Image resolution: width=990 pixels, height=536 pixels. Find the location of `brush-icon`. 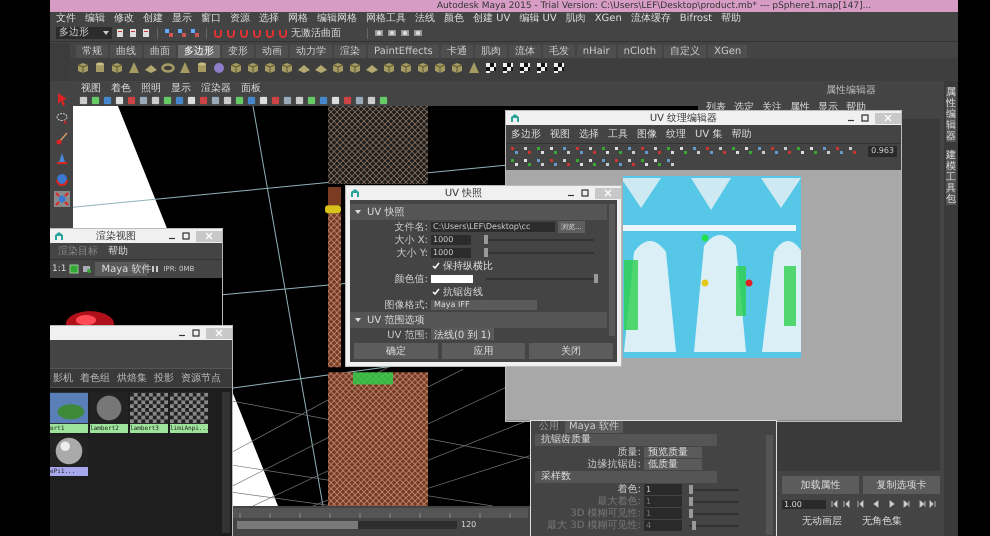

brush-icon is located at coordinates (62, 139).